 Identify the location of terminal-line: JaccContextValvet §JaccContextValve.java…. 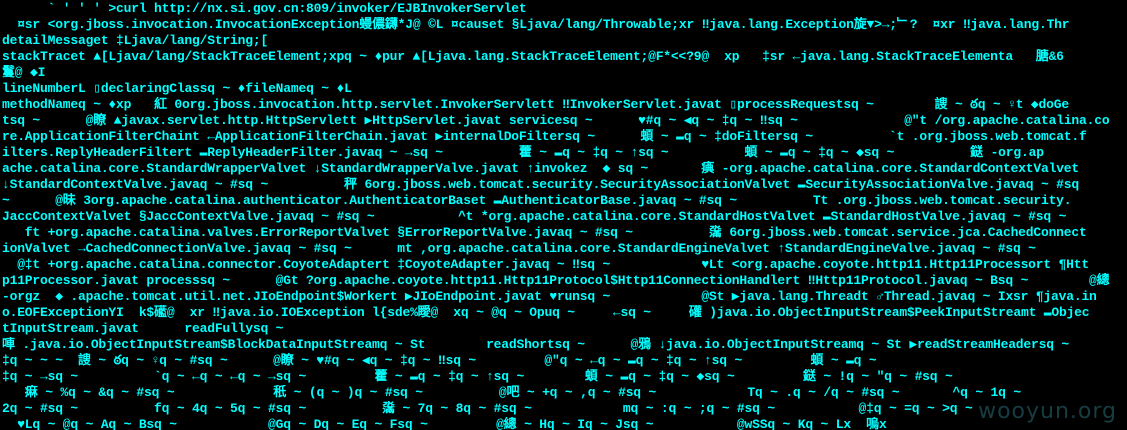
(534, 216).